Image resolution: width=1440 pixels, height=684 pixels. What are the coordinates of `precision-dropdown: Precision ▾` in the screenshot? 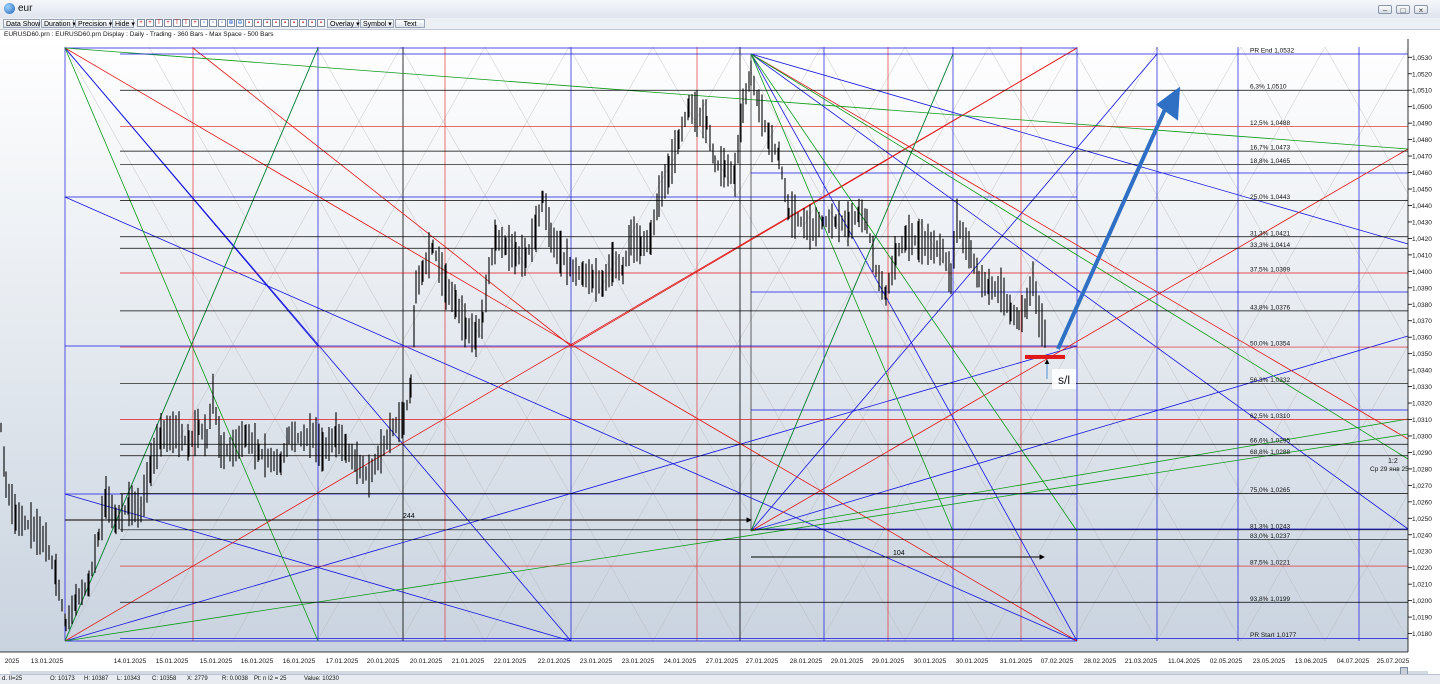 It's located at (93, 23).